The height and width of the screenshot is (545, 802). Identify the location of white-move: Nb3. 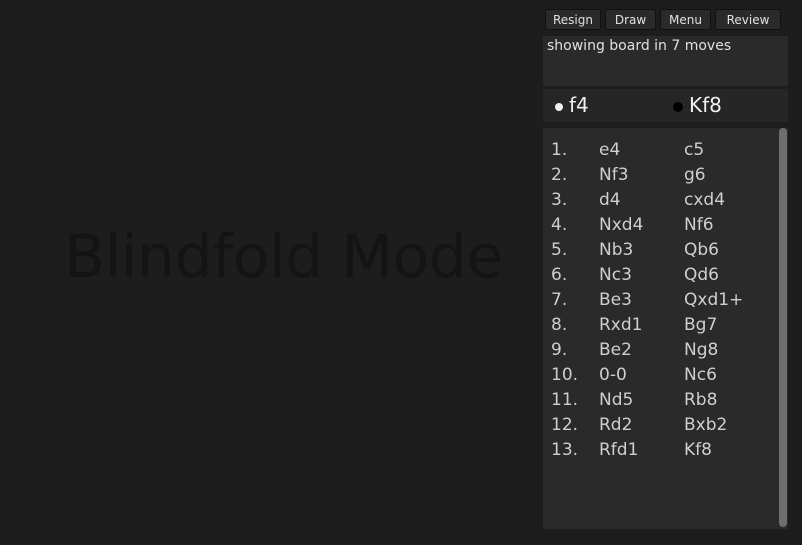
(616, 250).